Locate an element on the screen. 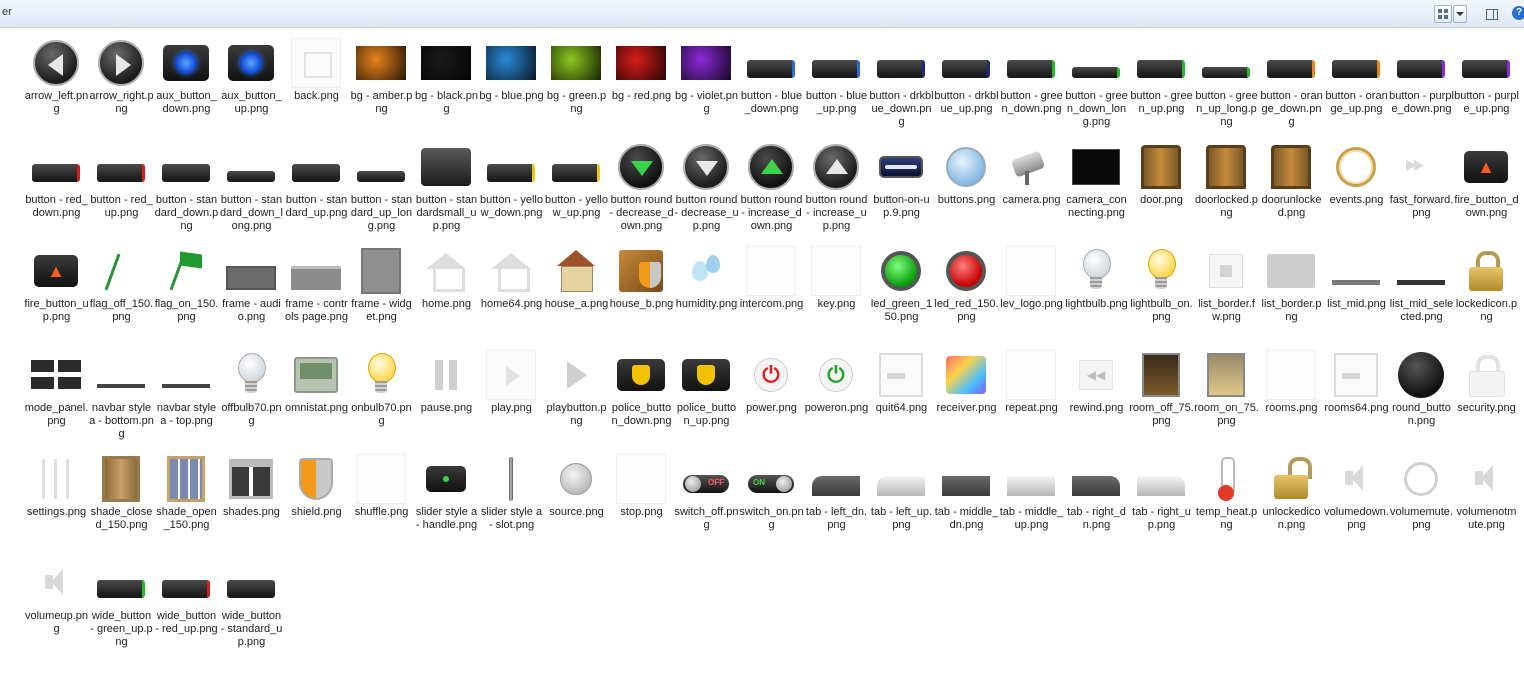  file-item: navbar style a - top.png is located at coordinates (186, 399).